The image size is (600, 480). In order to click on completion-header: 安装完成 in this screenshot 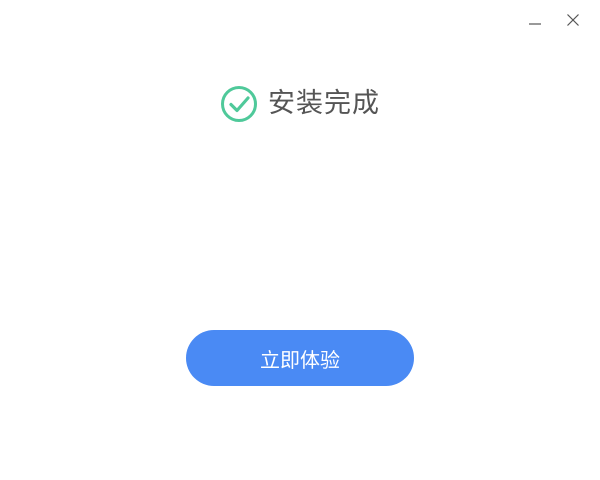, I will do `click(300, 104)`.